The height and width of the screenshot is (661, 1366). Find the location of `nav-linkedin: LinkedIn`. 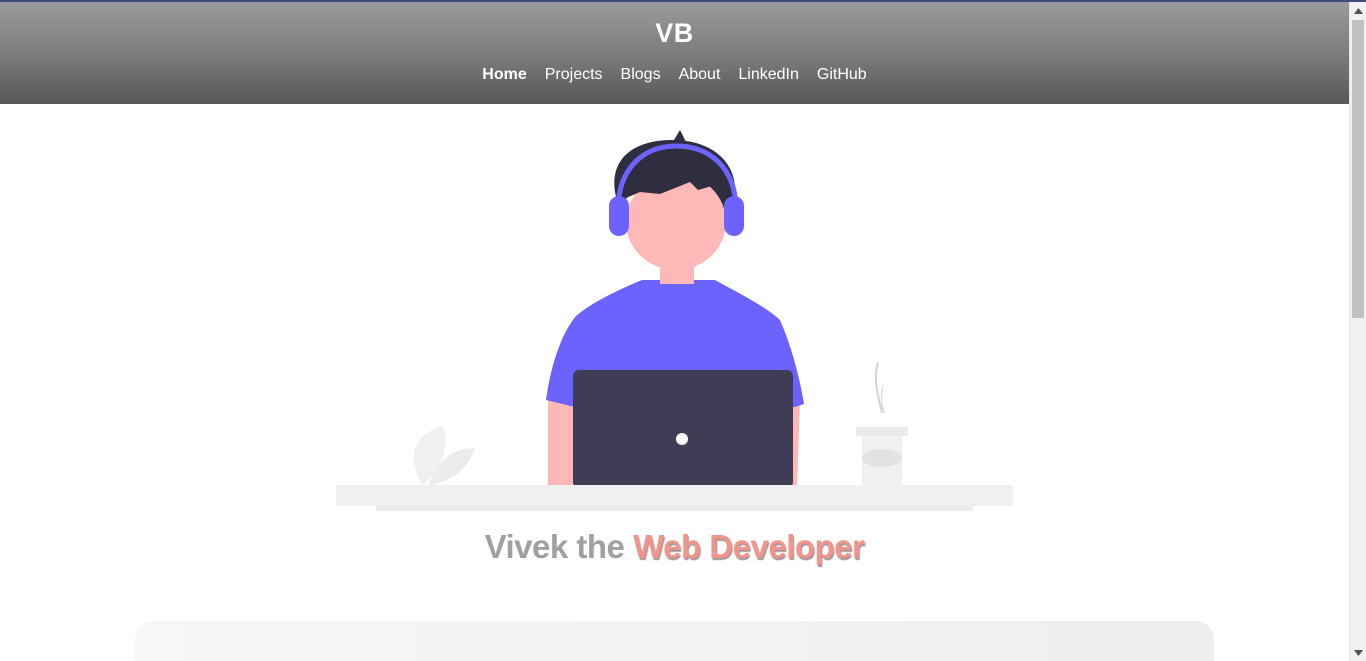

nav-linkedin: LinkedIn is located at coordinates (768, 75).